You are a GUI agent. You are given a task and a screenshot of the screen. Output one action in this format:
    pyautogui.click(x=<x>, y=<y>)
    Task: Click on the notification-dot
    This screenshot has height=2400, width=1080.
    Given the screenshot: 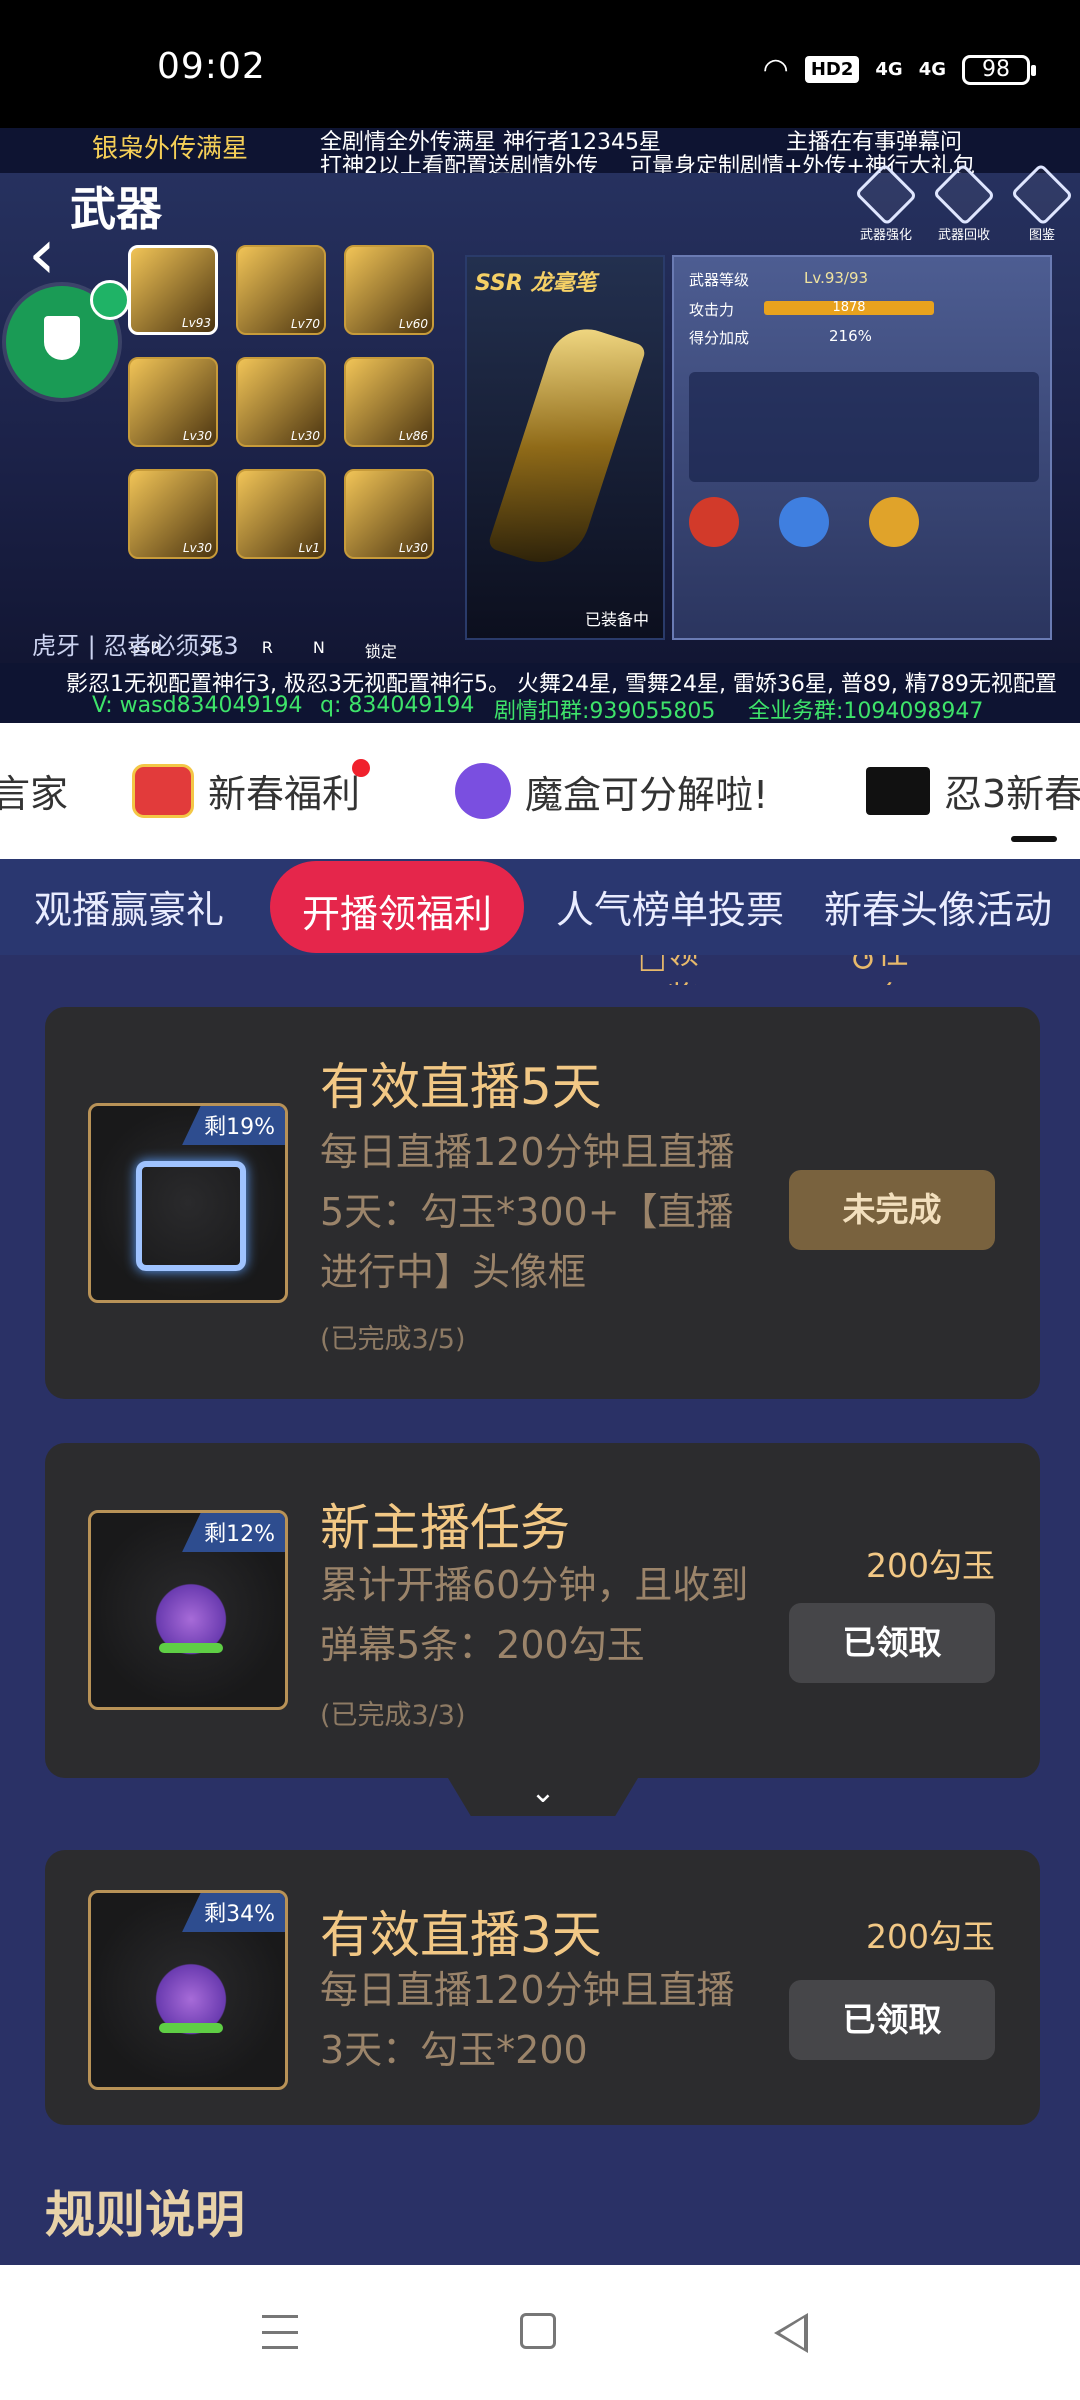 What is the action you would take?
    pyautogui.click(x=361, y=768)
    